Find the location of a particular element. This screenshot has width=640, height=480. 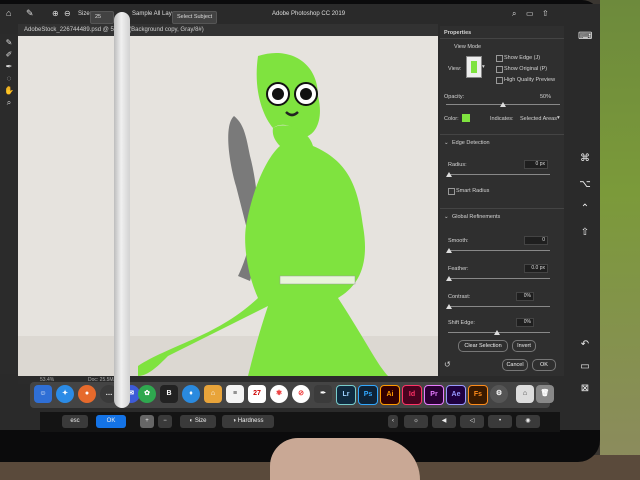

smart-radius-checkbox is located at coordinates (451, 191).